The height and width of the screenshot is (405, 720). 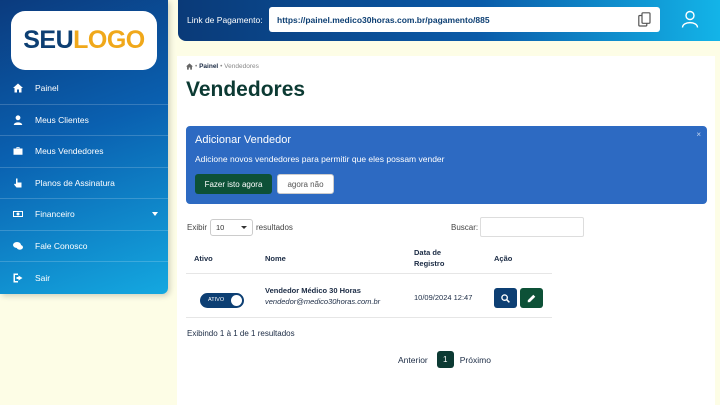 What do you see at coordinates (313, 290) in the screenshot?
I see `seller-name: Vendedor Médico 30 Horas` at bounding box center [313, 290].